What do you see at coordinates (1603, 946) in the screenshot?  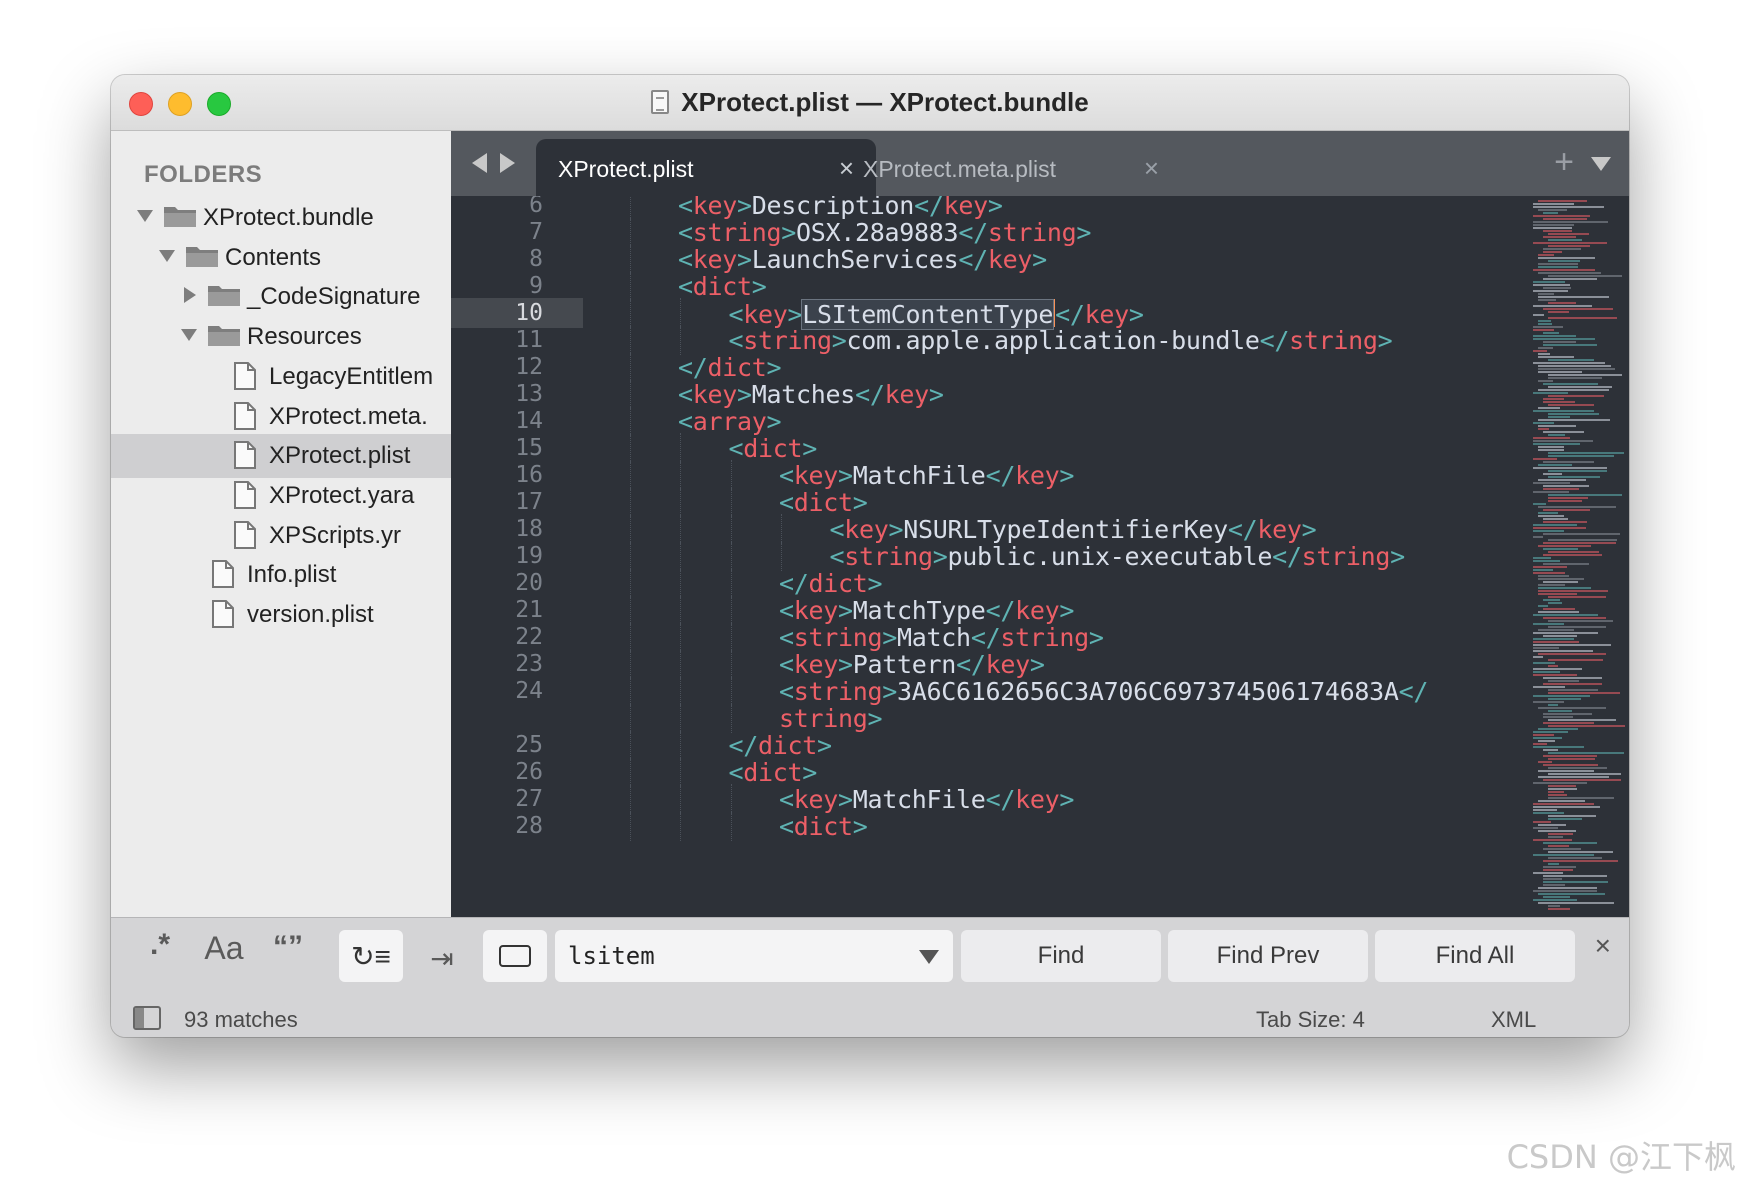 I see `find-close-icon: ×` at bounding box center [1603, 946].